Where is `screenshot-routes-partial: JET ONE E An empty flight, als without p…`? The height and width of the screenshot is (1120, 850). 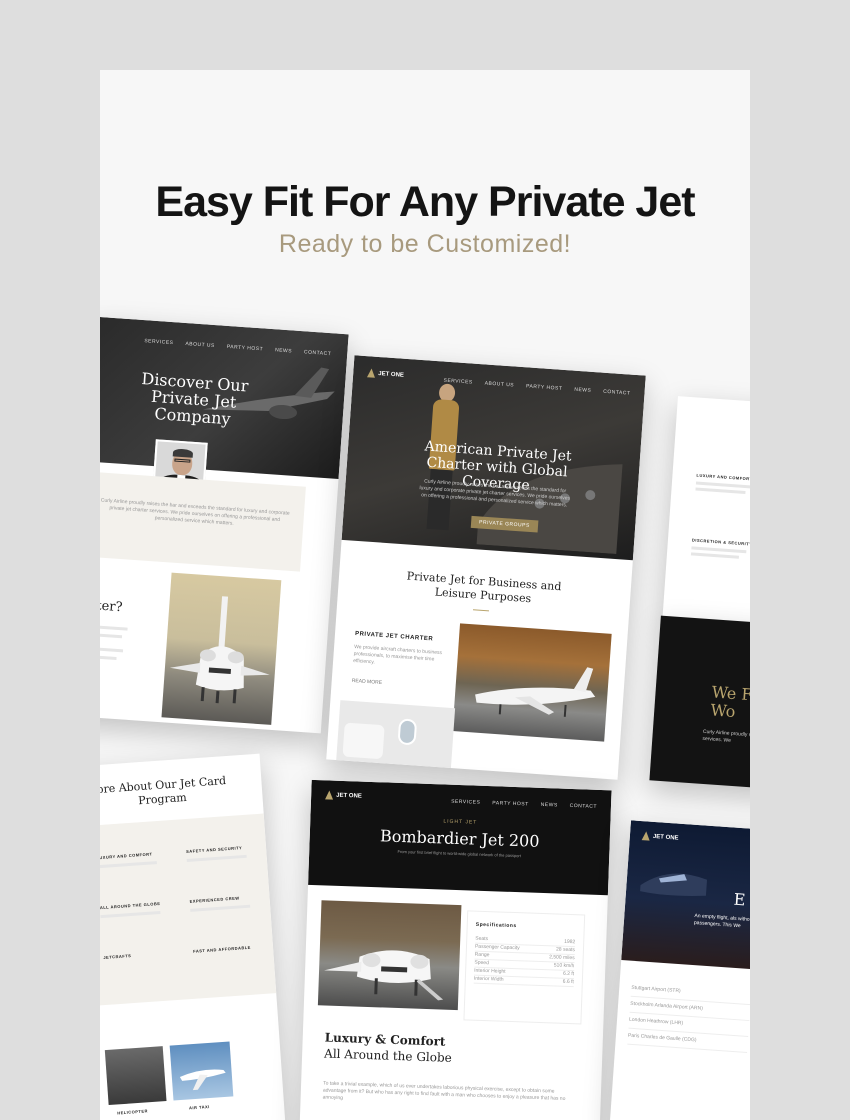 screenshot-routes-partial: JET ONE E An empty flight, als without p… is located at coordinates (679, 970).